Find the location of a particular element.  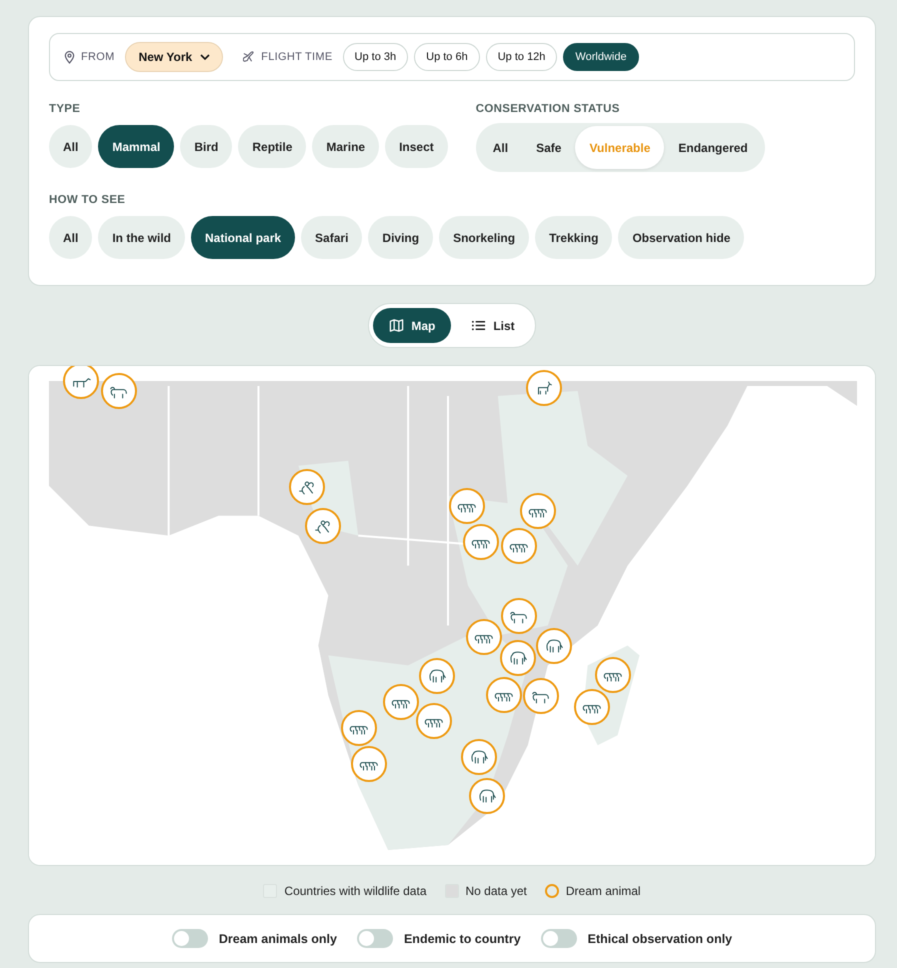

view-option: List is located at coordinates (493, 325).